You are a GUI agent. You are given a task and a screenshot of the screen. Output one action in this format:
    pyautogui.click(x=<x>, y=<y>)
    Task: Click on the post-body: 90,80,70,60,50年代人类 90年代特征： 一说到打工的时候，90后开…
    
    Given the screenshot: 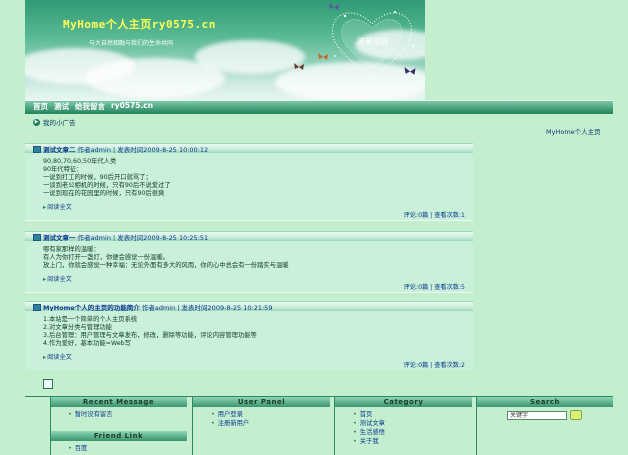 What is the action you would take?
    pyautogui.click(x=249, y=186)
    